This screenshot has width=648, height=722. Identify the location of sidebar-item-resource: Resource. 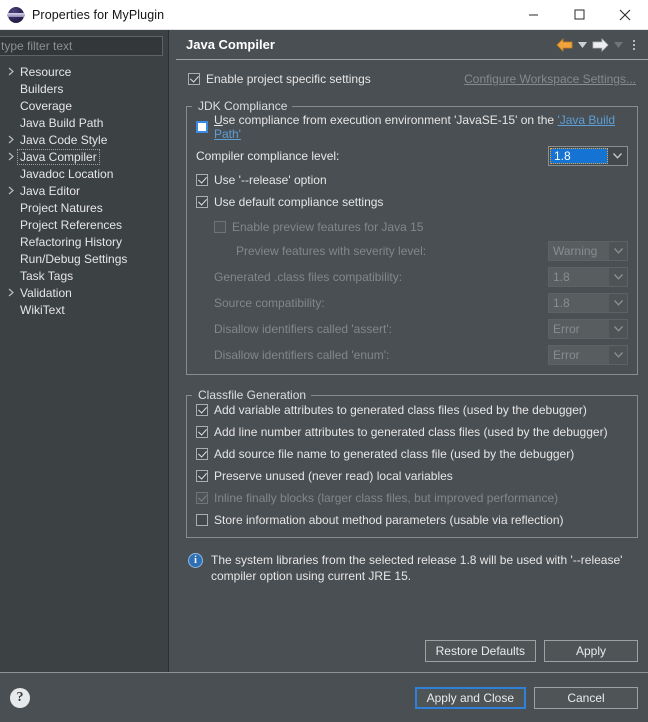
(84, 71).